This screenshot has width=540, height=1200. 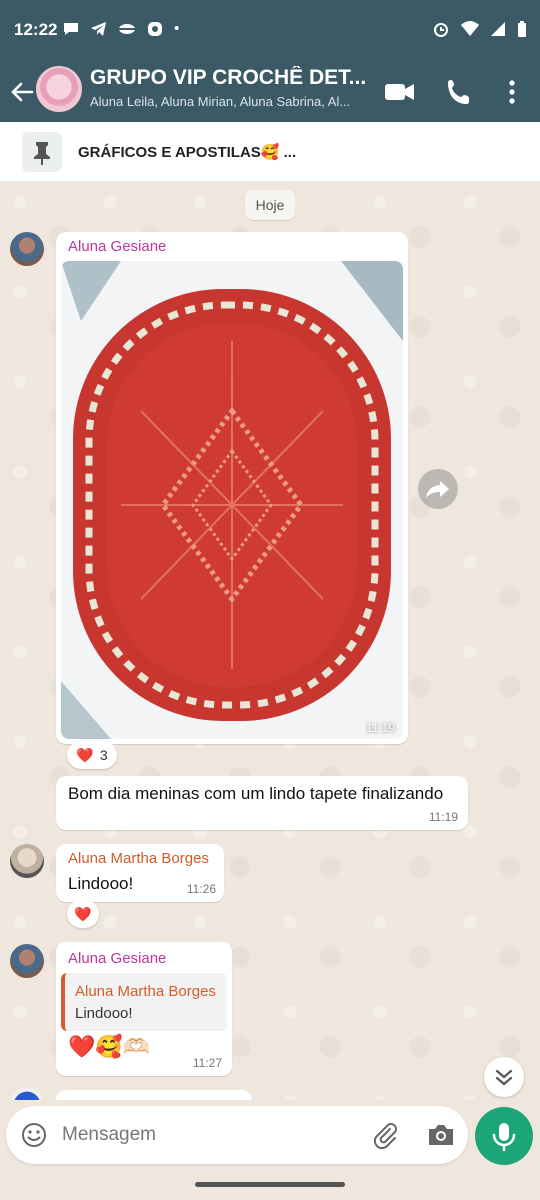 What do you see at coordinates (522, 29) in the screenshot?
I see `battery-icon` at bounding box center [522, 29].